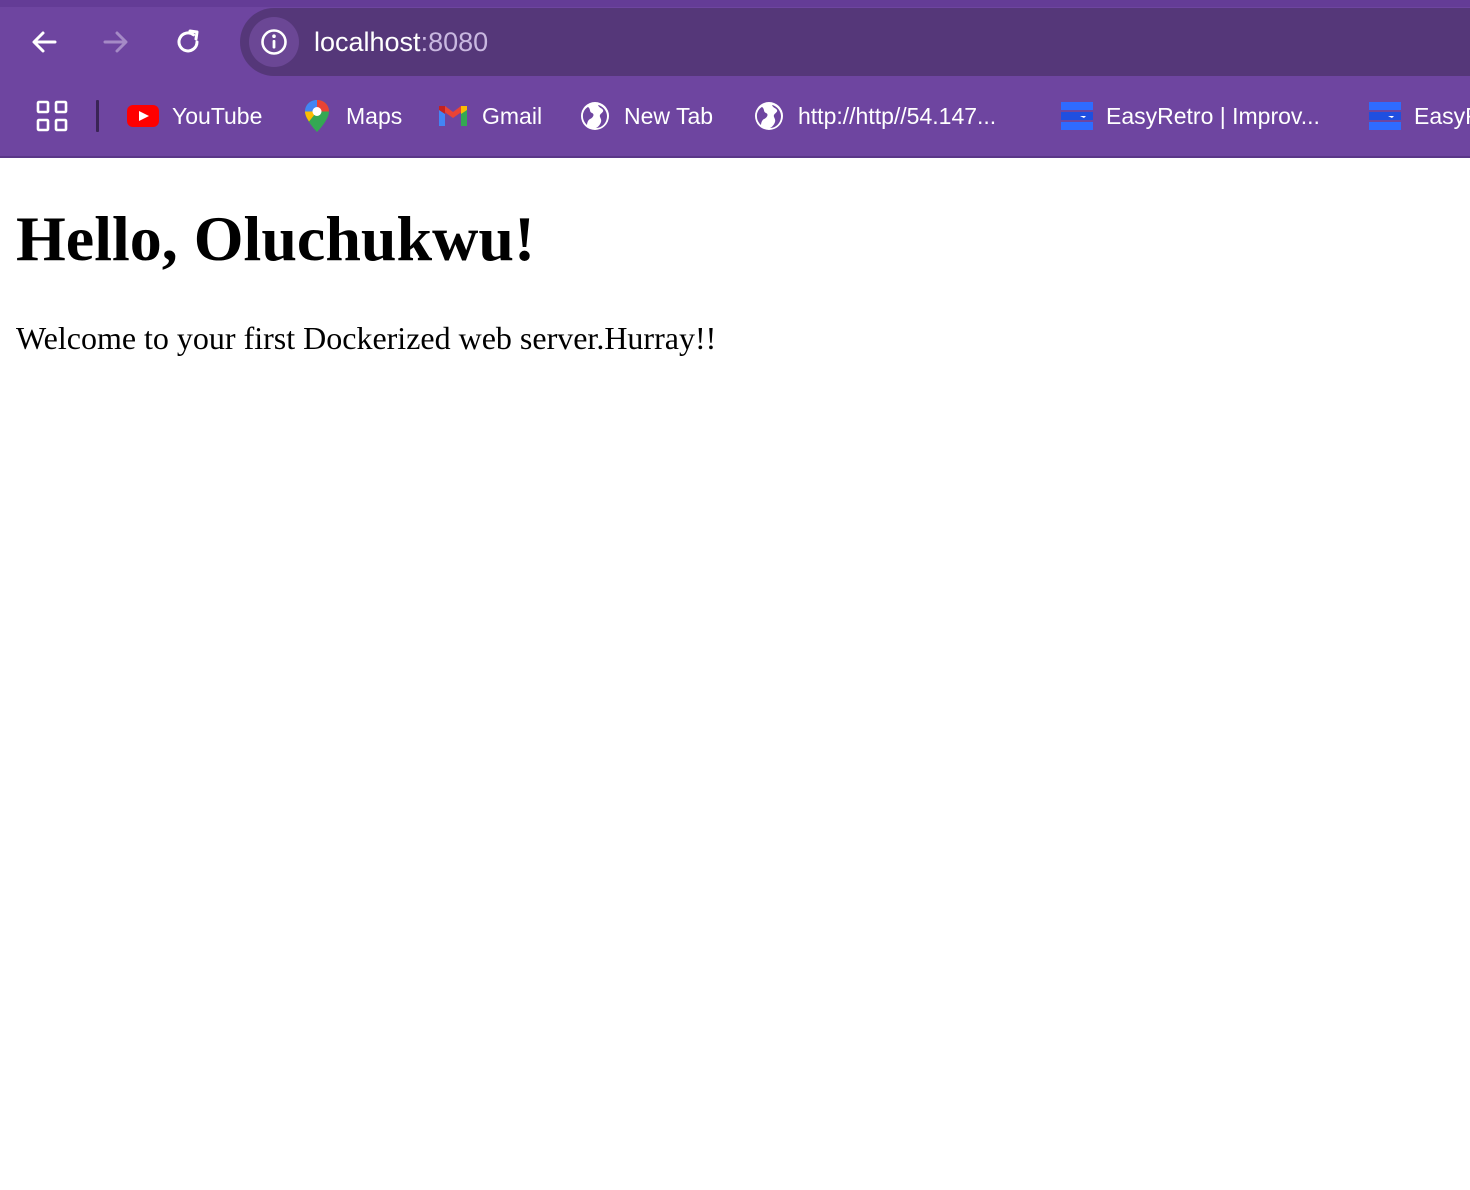  What do you see at coordinates (454, 42) in the screenshot?
I see `url-port: :8080` at bounding box center [454, 42].